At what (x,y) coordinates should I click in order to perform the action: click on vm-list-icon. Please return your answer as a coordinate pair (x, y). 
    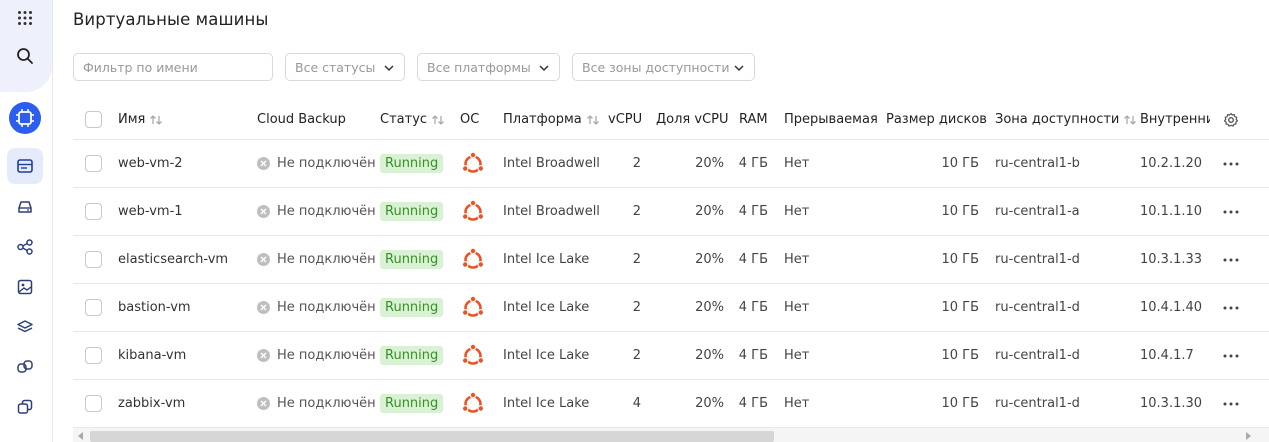
    Looking at the image, I should click on (25, 166).